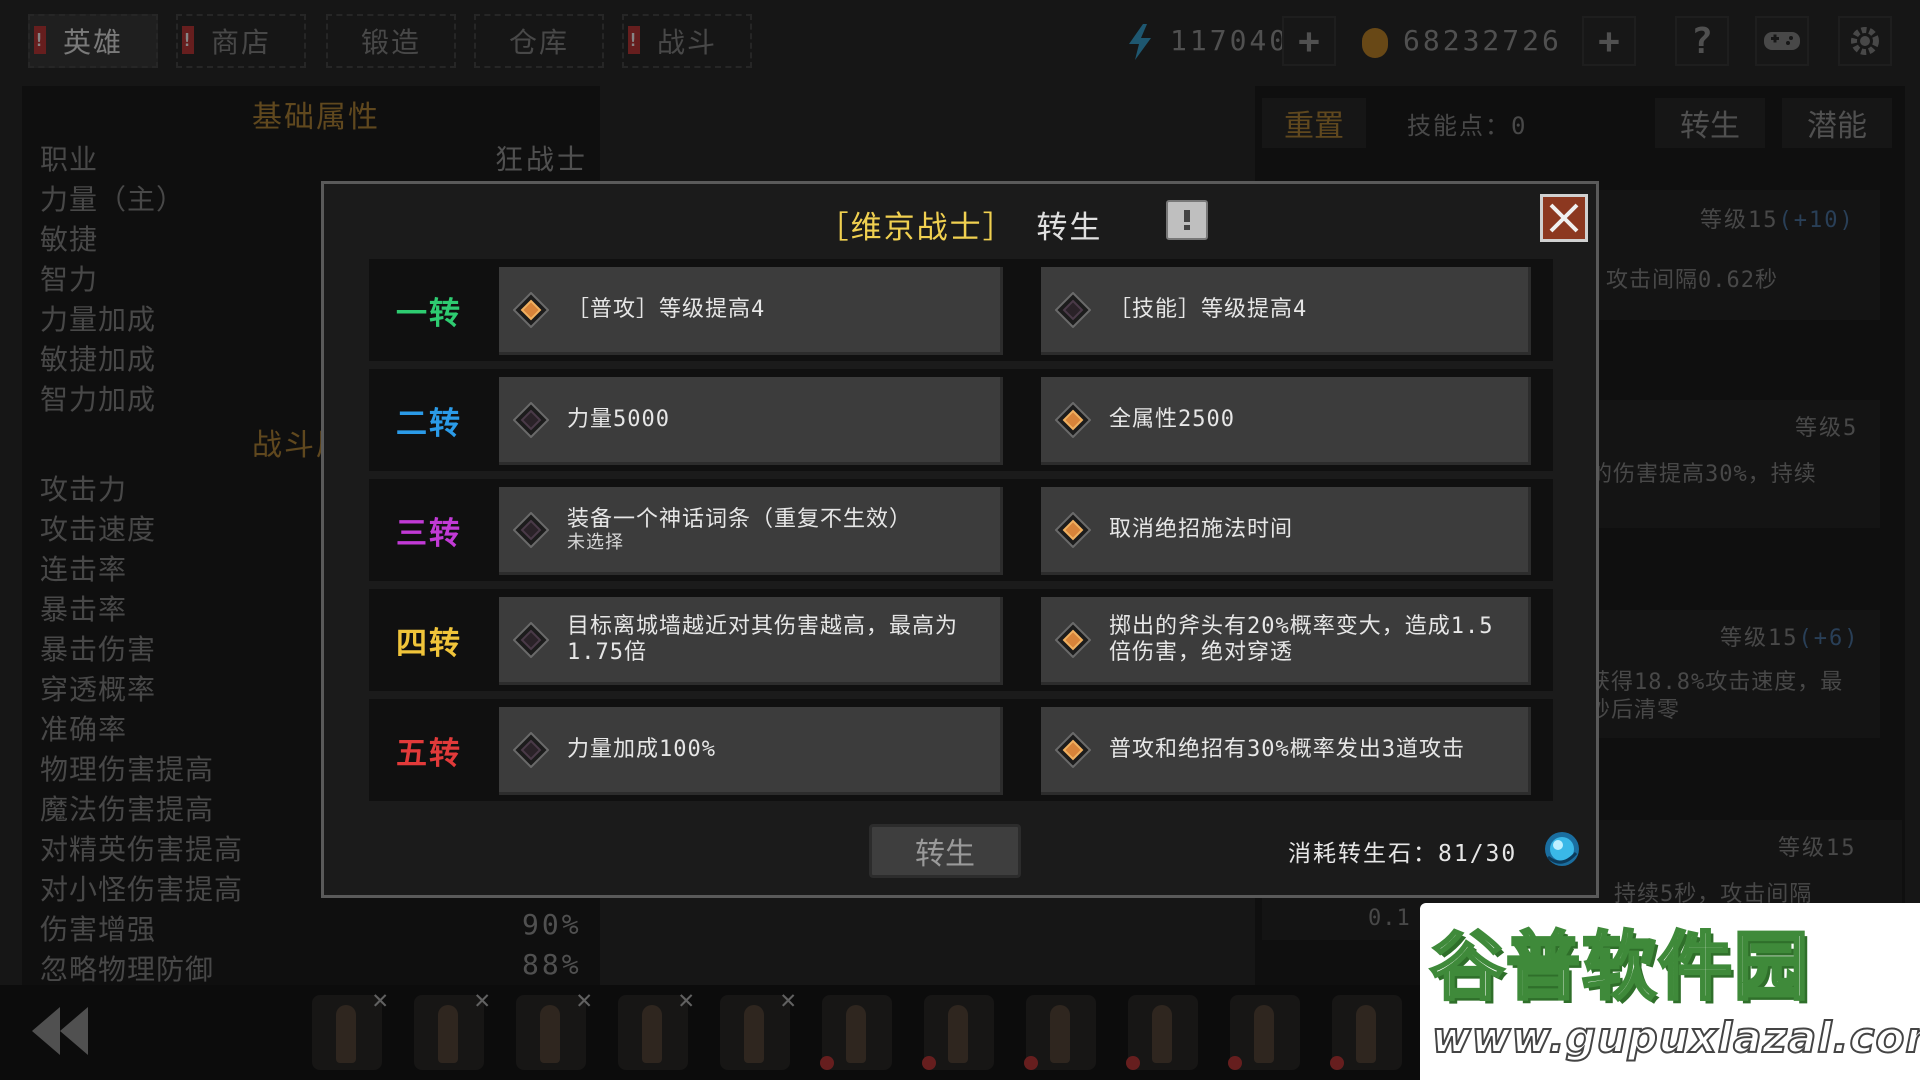  Describe the element at coordinates (751, 751) in the screenshot. I see `tier-option-left: 力量加成100%` at that location.